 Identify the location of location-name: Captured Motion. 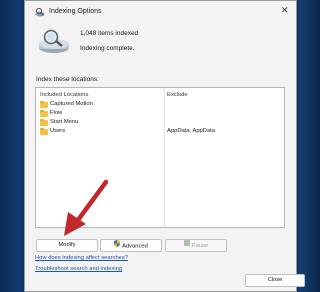
(71, 104).